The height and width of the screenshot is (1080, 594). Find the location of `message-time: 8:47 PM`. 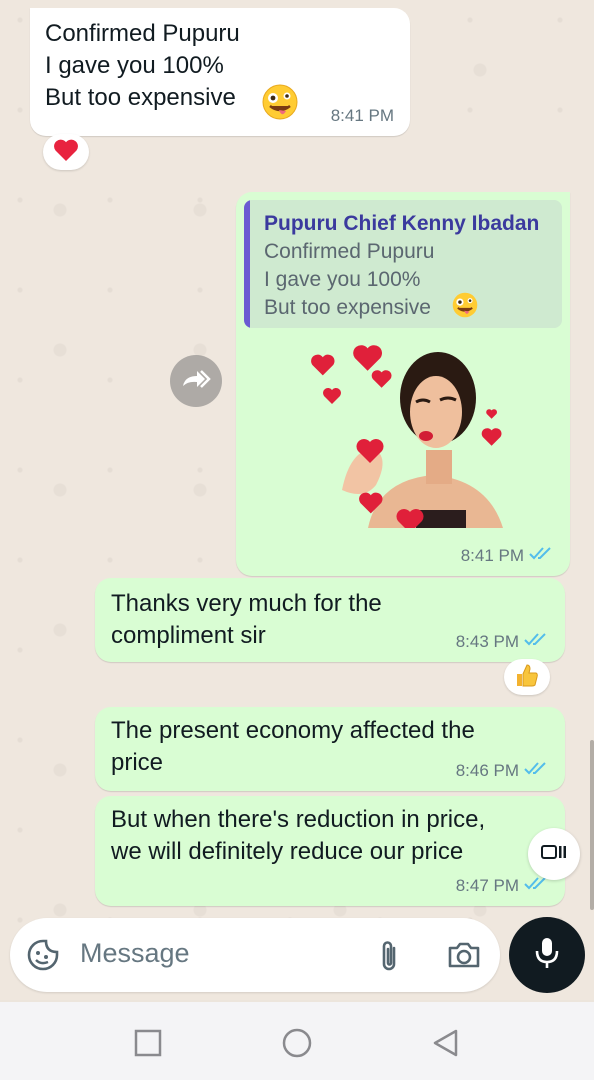

message-time: 8:47 PM is located at coordinates (487, 885).